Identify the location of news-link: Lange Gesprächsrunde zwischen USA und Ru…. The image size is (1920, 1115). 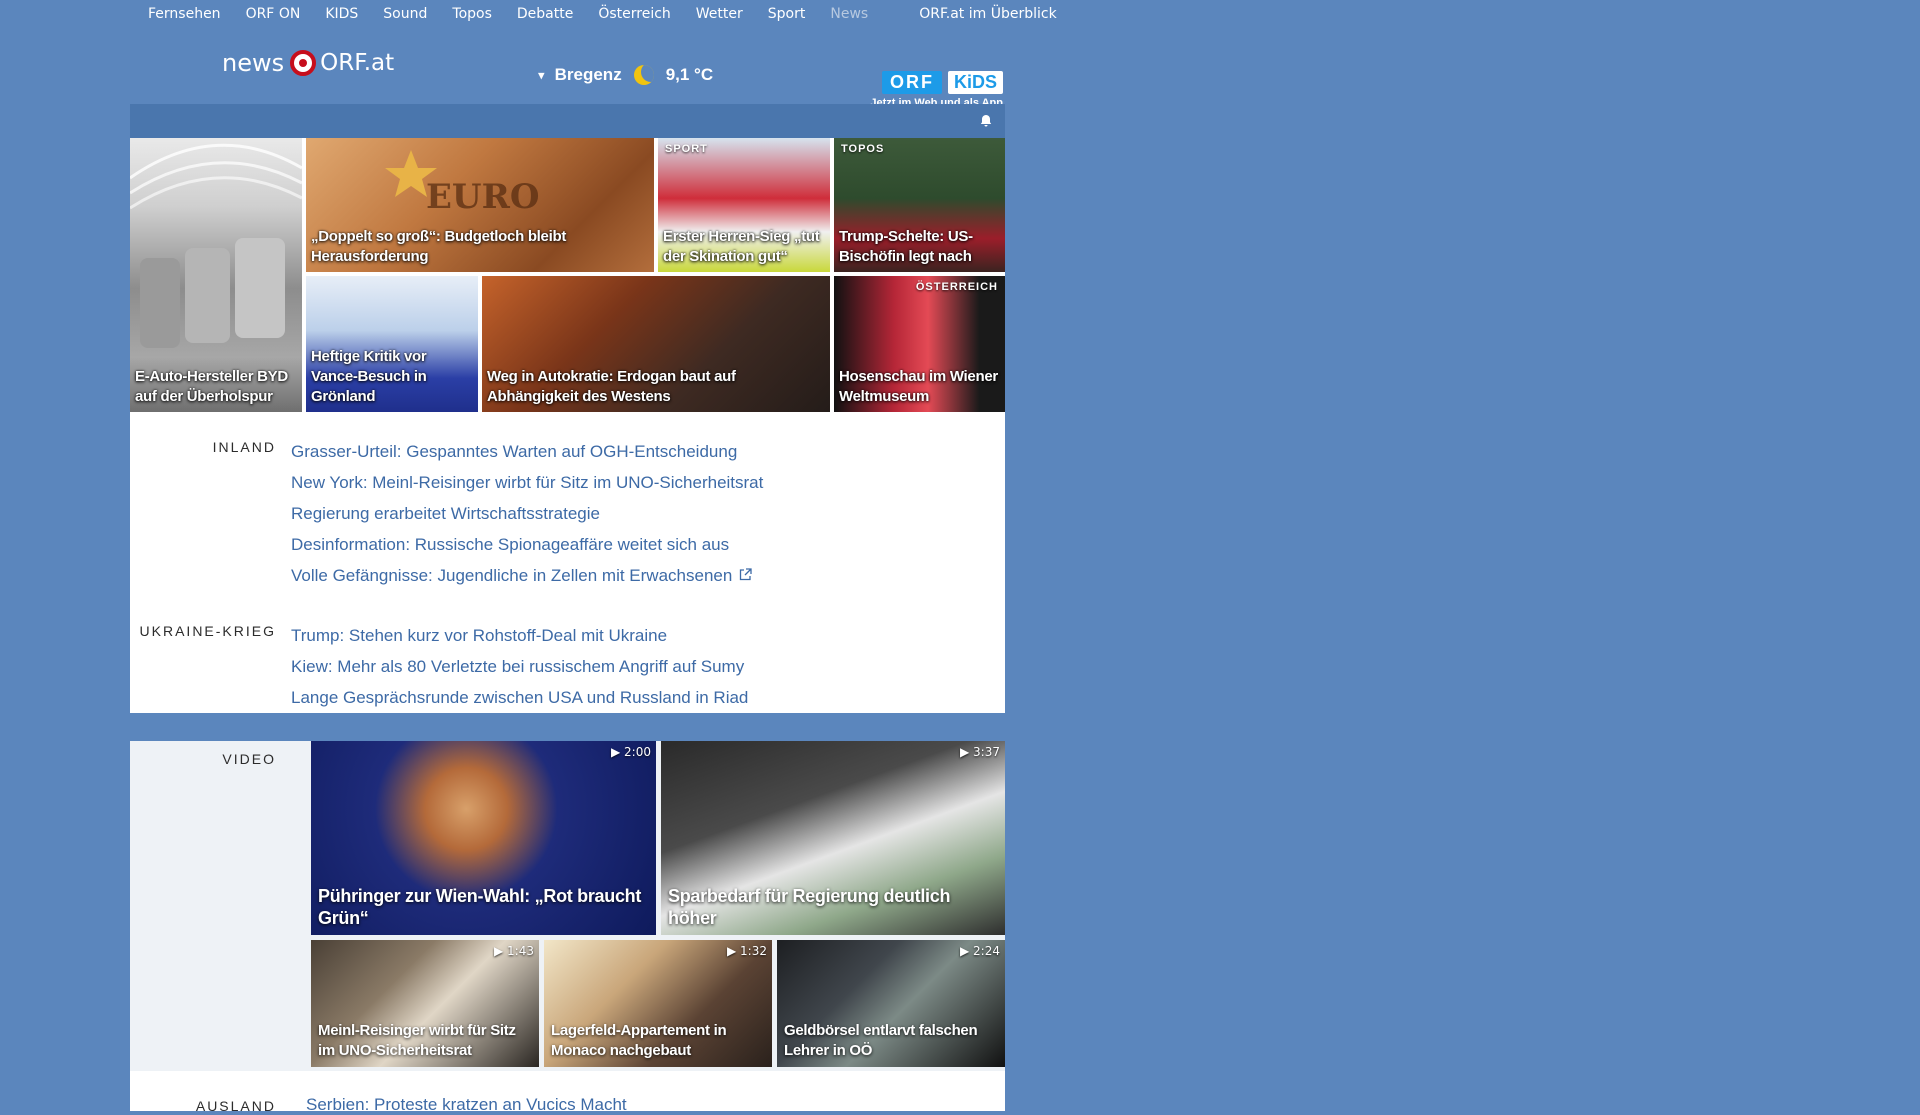
(519, 697).